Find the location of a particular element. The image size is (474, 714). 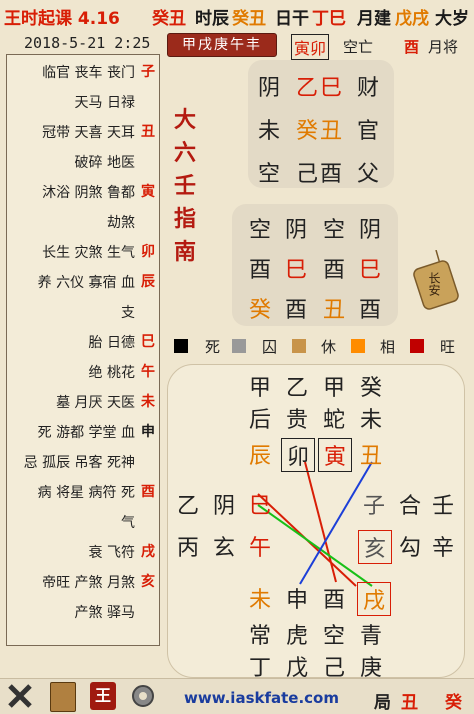

tp-top2: 蛇 is located at coordinates (333, 420).